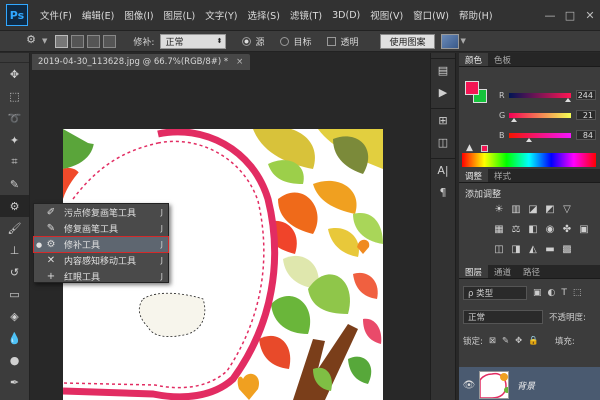  I want to click on photo-filter-icon: ◉, so click(550, 229).